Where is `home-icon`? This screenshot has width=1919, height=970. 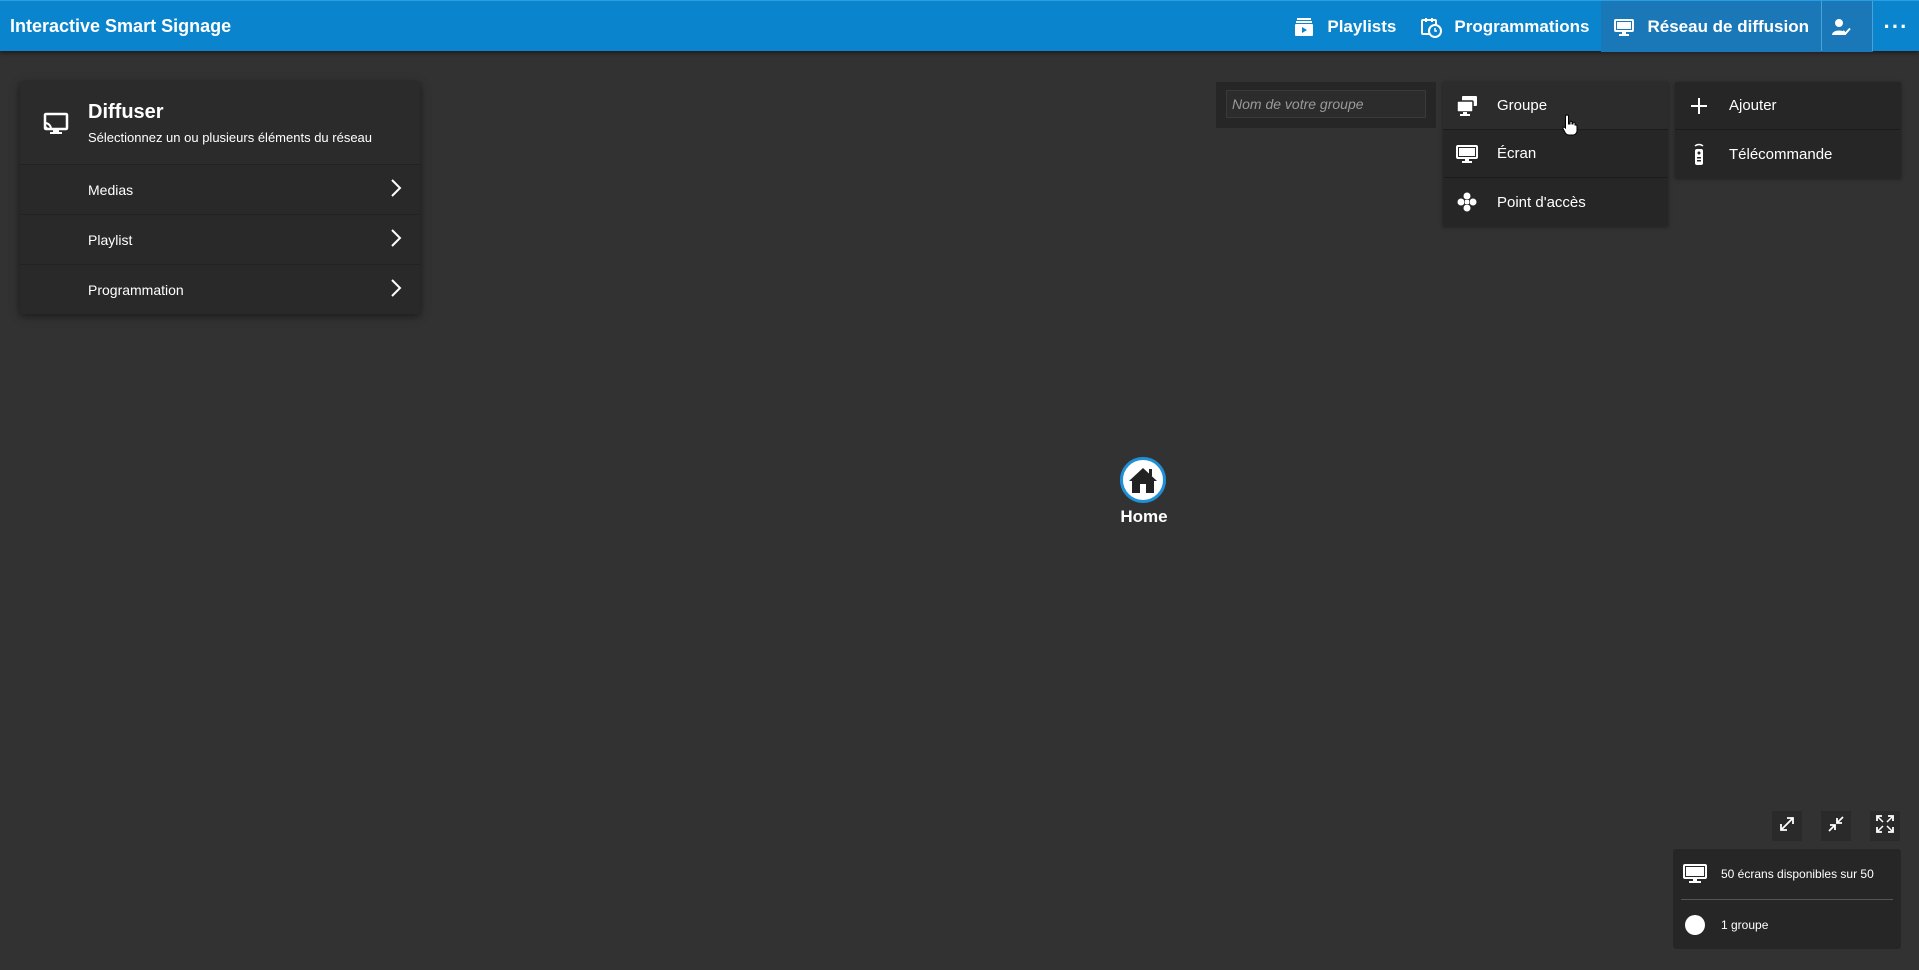 home-icon is located at coordinates (1143, 480).